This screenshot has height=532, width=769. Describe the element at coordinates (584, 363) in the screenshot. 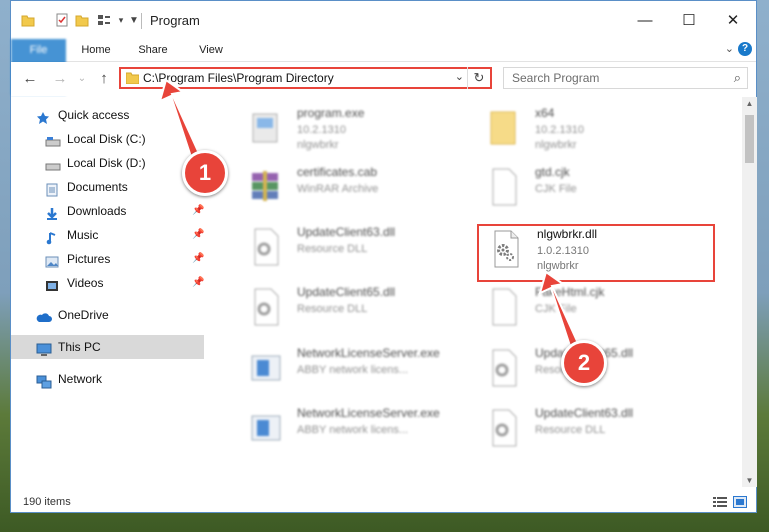

I see `step-2-callout: 2` at that location.